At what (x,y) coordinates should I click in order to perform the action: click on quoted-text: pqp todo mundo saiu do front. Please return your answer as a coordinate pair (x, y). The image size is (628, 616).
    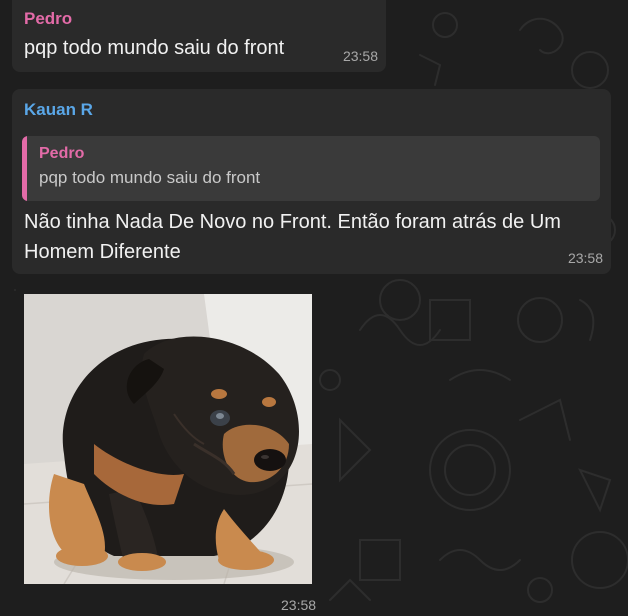
    Looking at the image, I should click on (150, 177).